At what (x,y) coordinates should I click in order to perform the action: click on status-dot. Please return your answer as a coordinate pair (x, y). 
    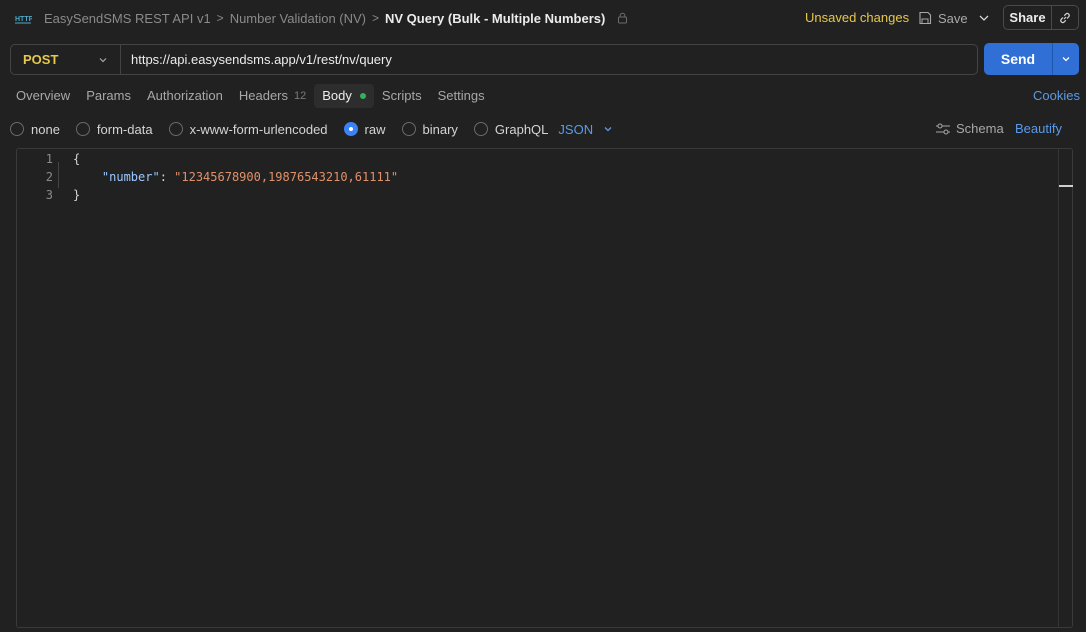
    Looking at the image, I should click on (362, 96).